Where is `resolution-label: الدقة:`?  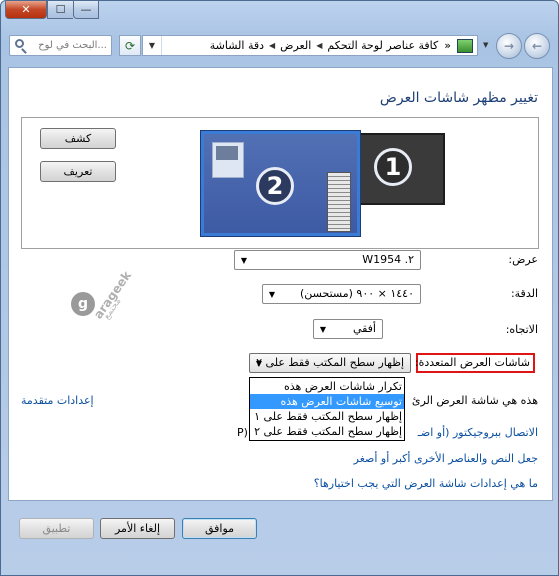
resolution-label: الدقة: is located at coordinates (524, 293).